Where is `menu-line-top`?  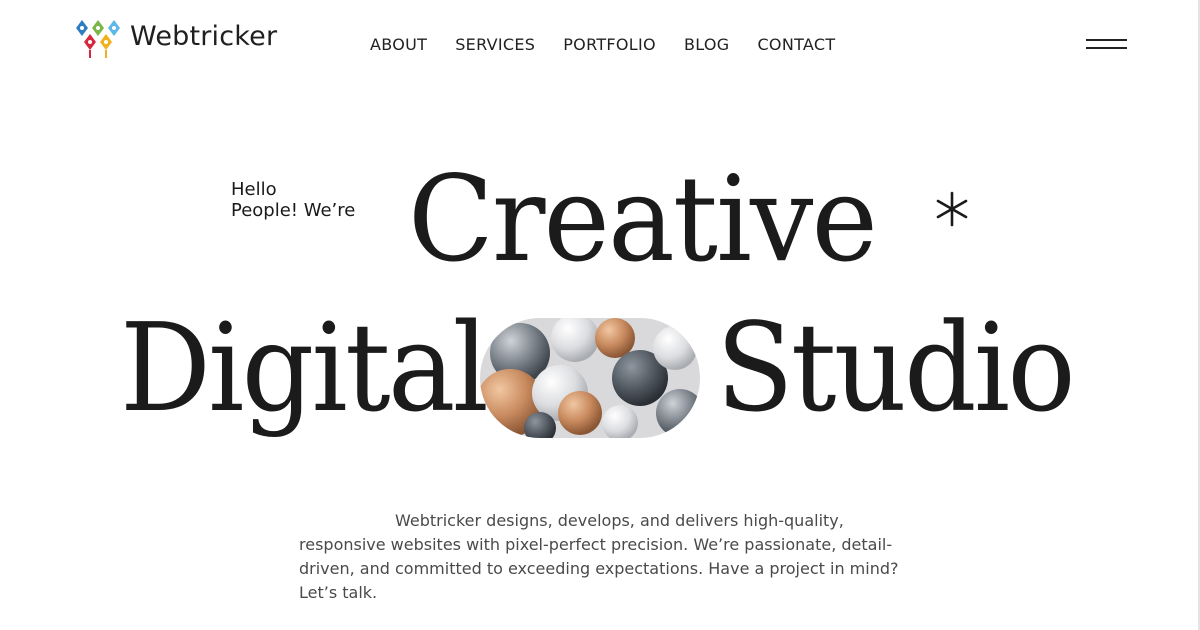 menu-line-top is located at coordinates (1106, 40).